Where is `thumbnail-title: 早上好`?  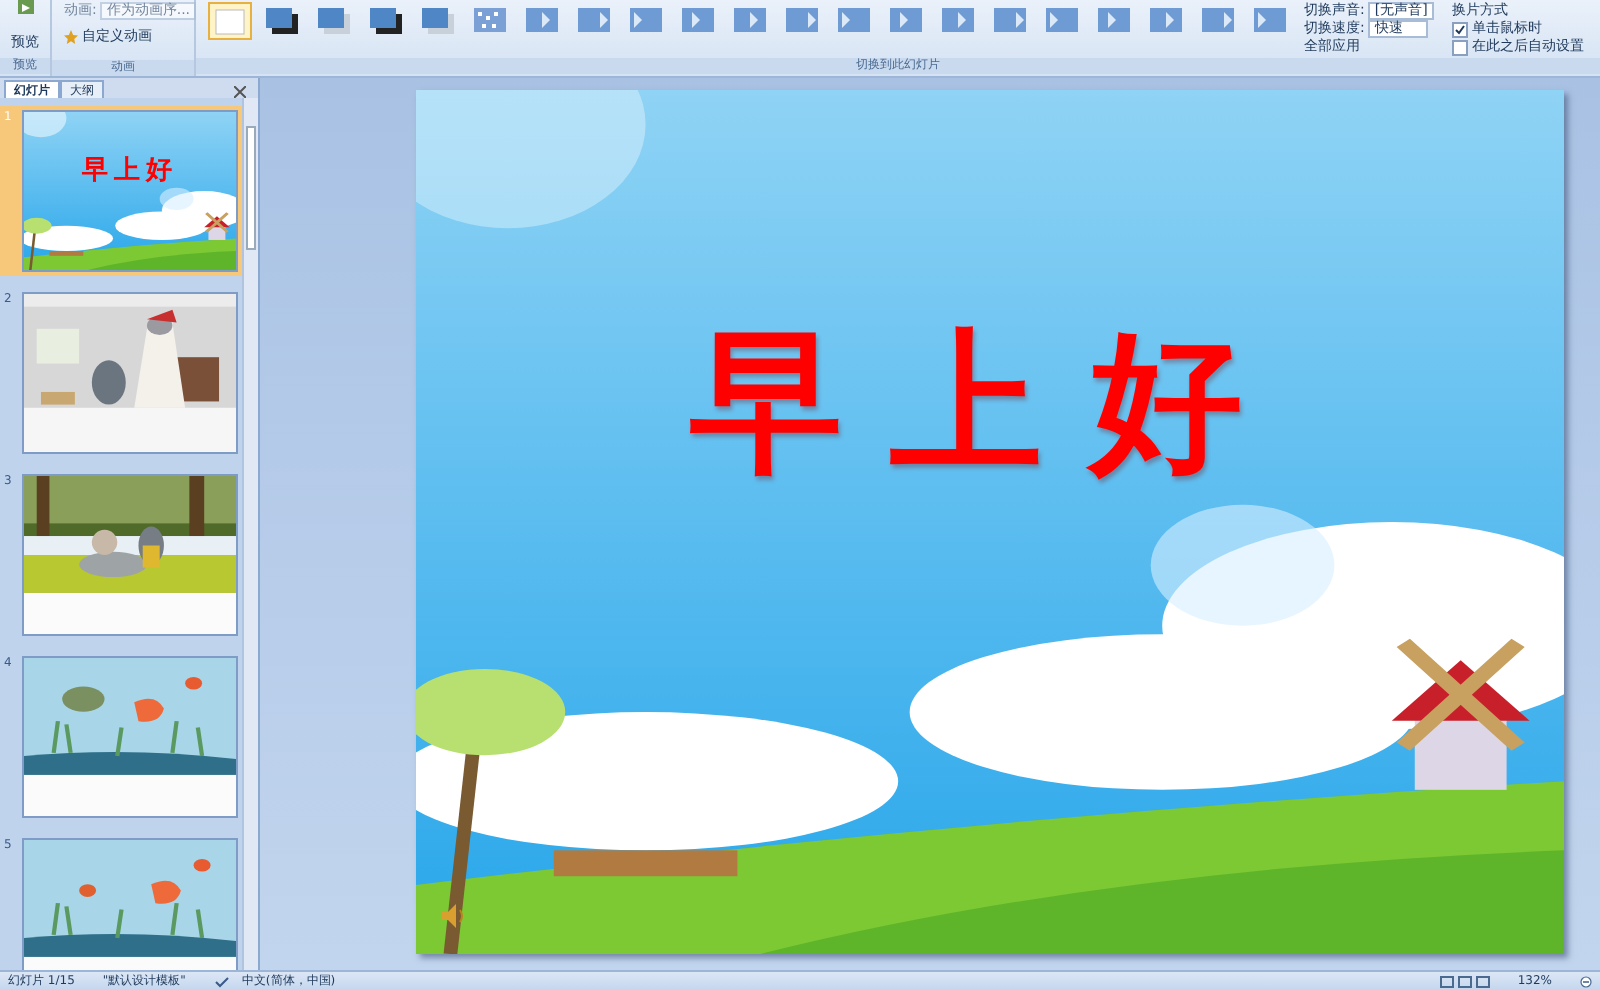
thumbnail-title: 早上好 is located at coordinates (130, 171).